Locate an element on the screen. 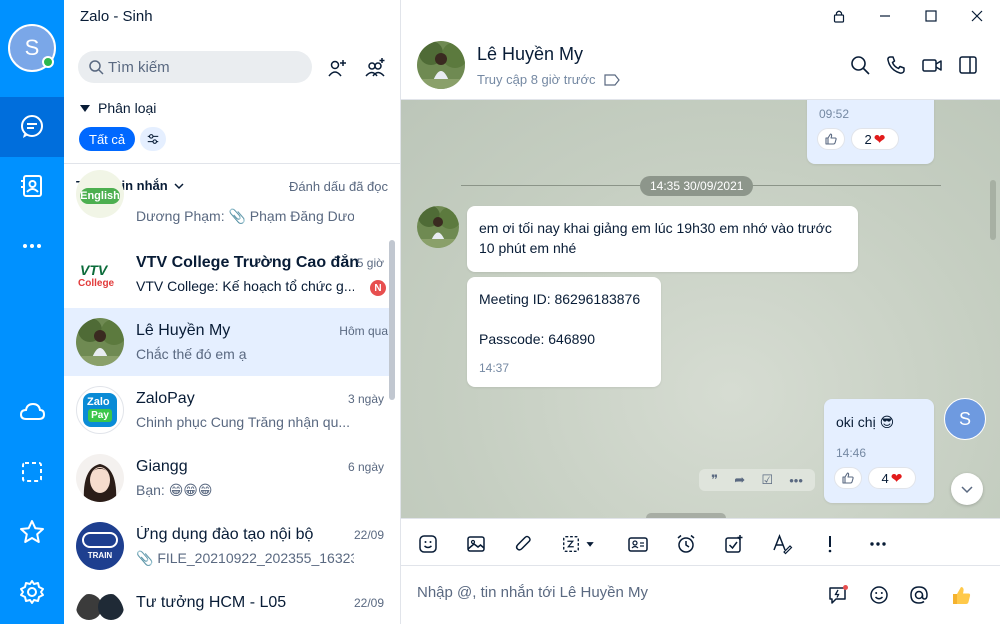 This screenshot has width=1000, height=624. task-checkbox-icon is located at coordinates (734, 544).